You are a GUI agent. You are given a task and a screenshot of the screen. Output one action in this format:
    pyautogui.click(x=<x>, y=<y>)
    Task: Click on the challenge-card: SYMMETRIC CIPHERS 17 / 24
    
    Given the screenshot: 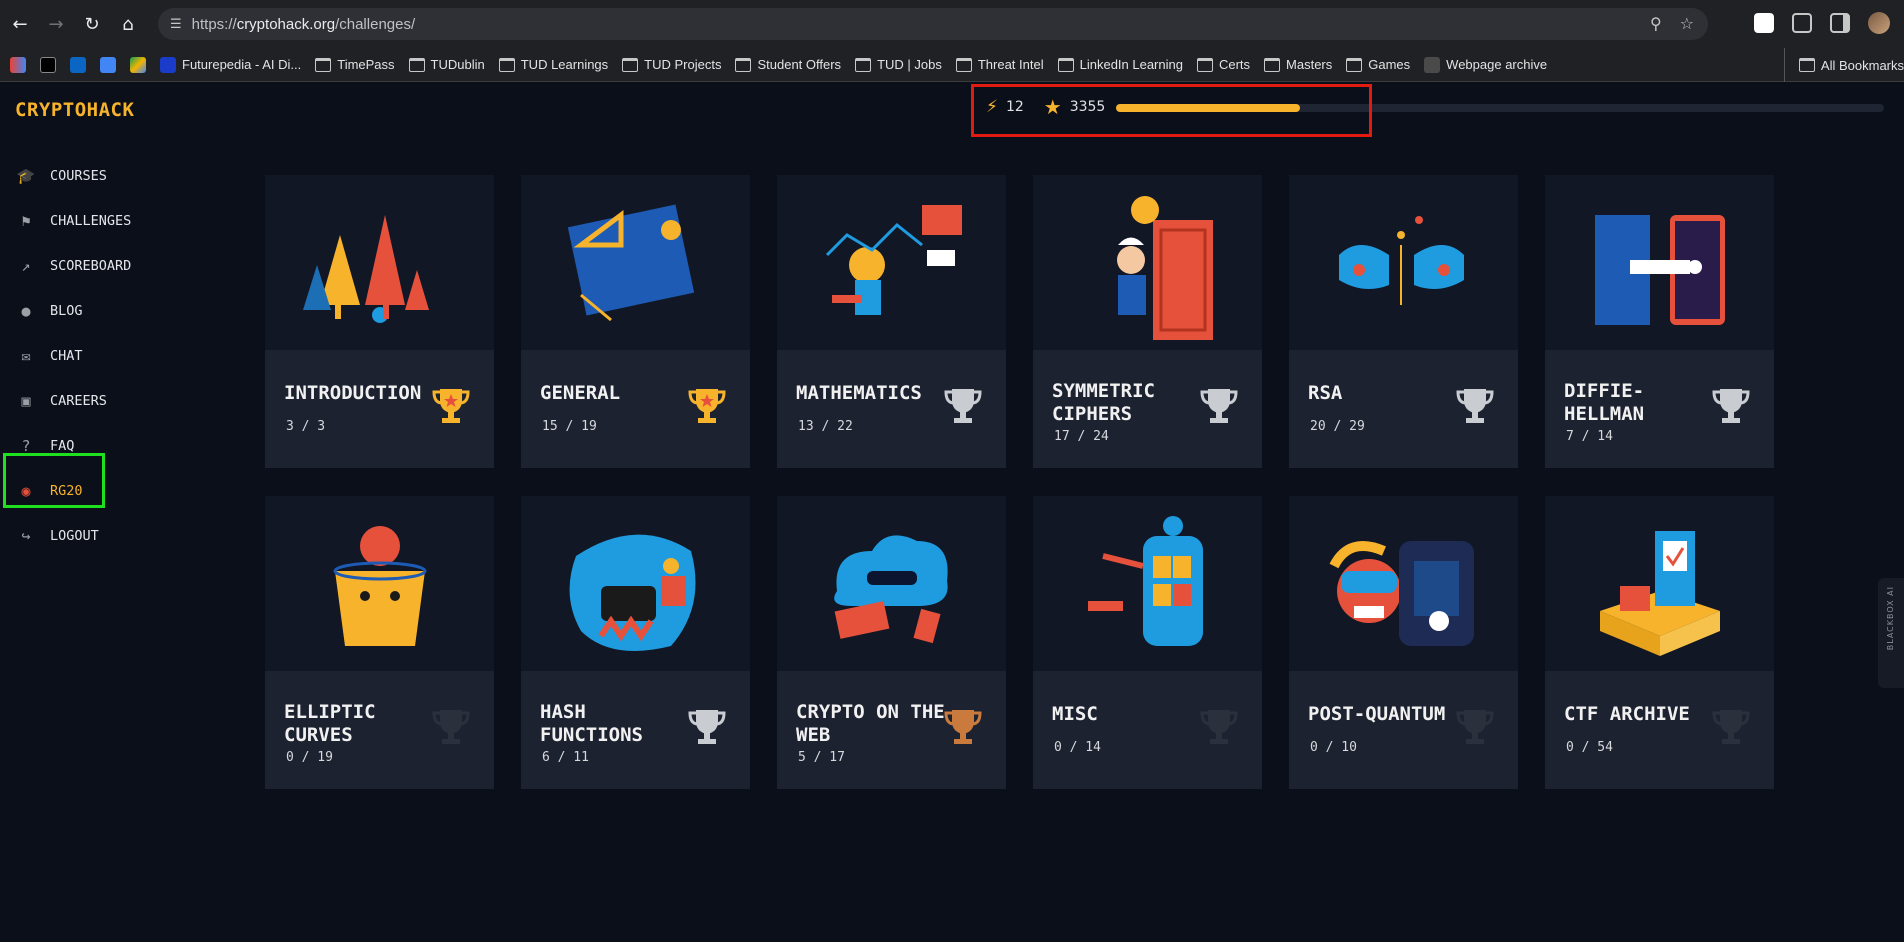 What is the action you would take?
    pyautogui.click(x=1147, y=321)
    